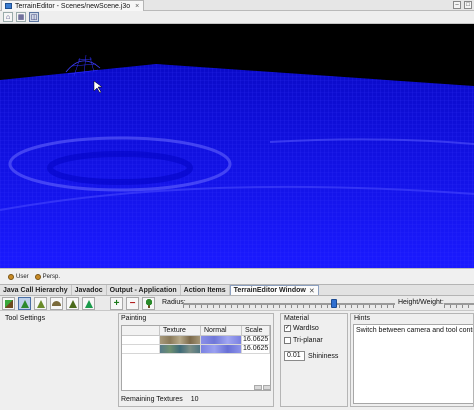 This screenshot has height=410, width=474. I want to click on select-icon: ◫, so click(34, 17).